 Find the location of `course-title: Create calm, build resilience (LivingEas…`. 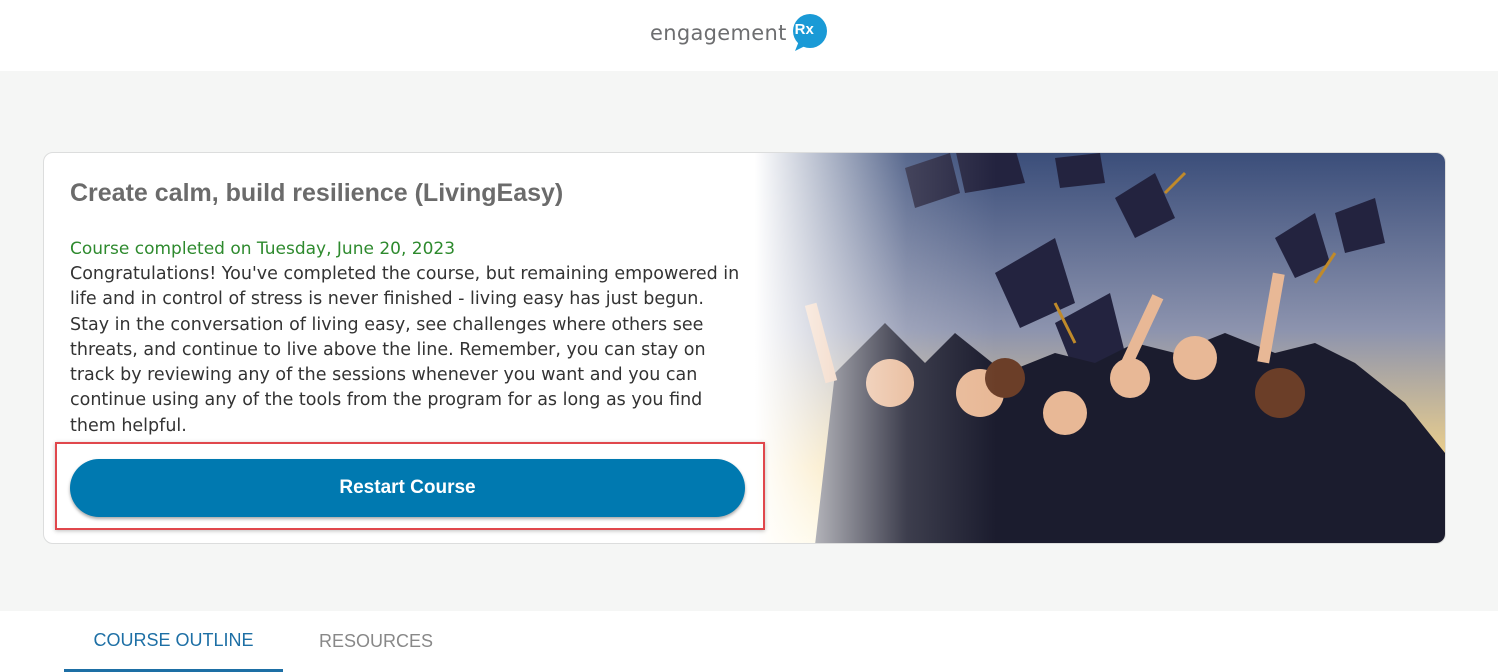

course-title: Create calm, build resilience (LivingEas… is located at coordinates (317, 193).